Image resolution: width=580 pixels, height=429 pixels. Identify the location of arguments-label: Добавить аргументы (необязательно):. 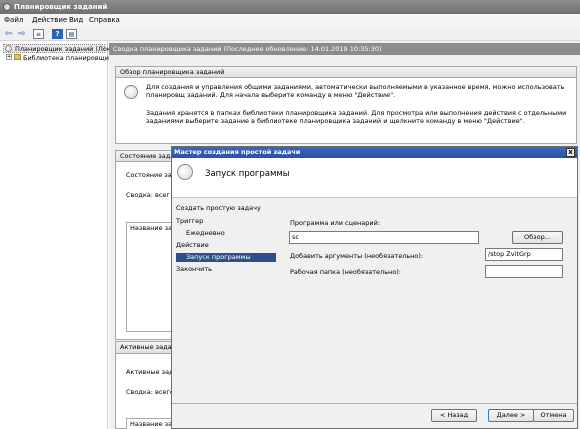
(357, 256).